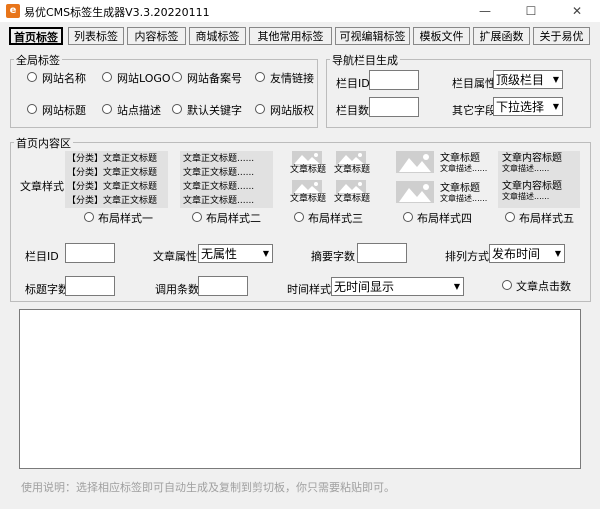 Image resolution: width=600 pixels, height=509 pixels. What do you see at coordinates (394, 107) in the screenshot?
I see `nav-column-count-input` at bounding box center [394, 107].